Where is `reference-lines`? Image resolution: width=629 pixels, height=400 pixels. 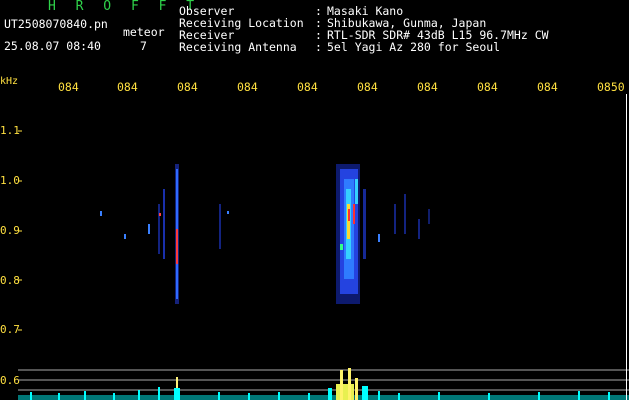 reference-lines is located at coordinates (323, 380).